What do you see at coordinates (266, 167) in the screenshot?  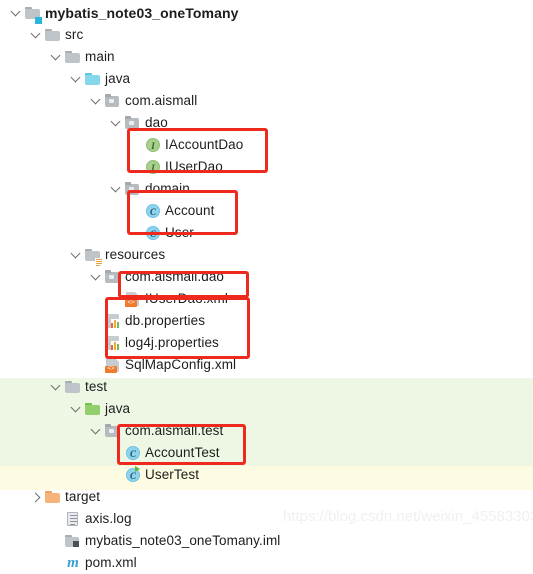 I see `tree-row: I IUserDao` at bounding box center [266, 167].